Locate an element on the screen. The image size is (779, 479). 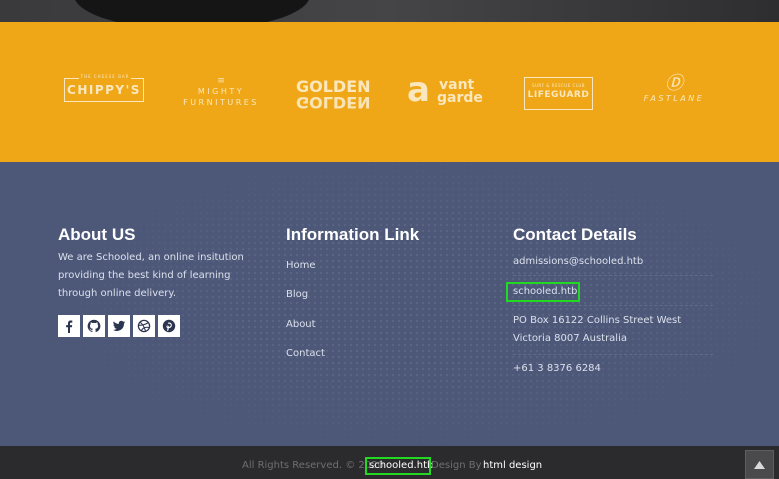
footer-link-contact: Contact is located at coordinates (305, 353).